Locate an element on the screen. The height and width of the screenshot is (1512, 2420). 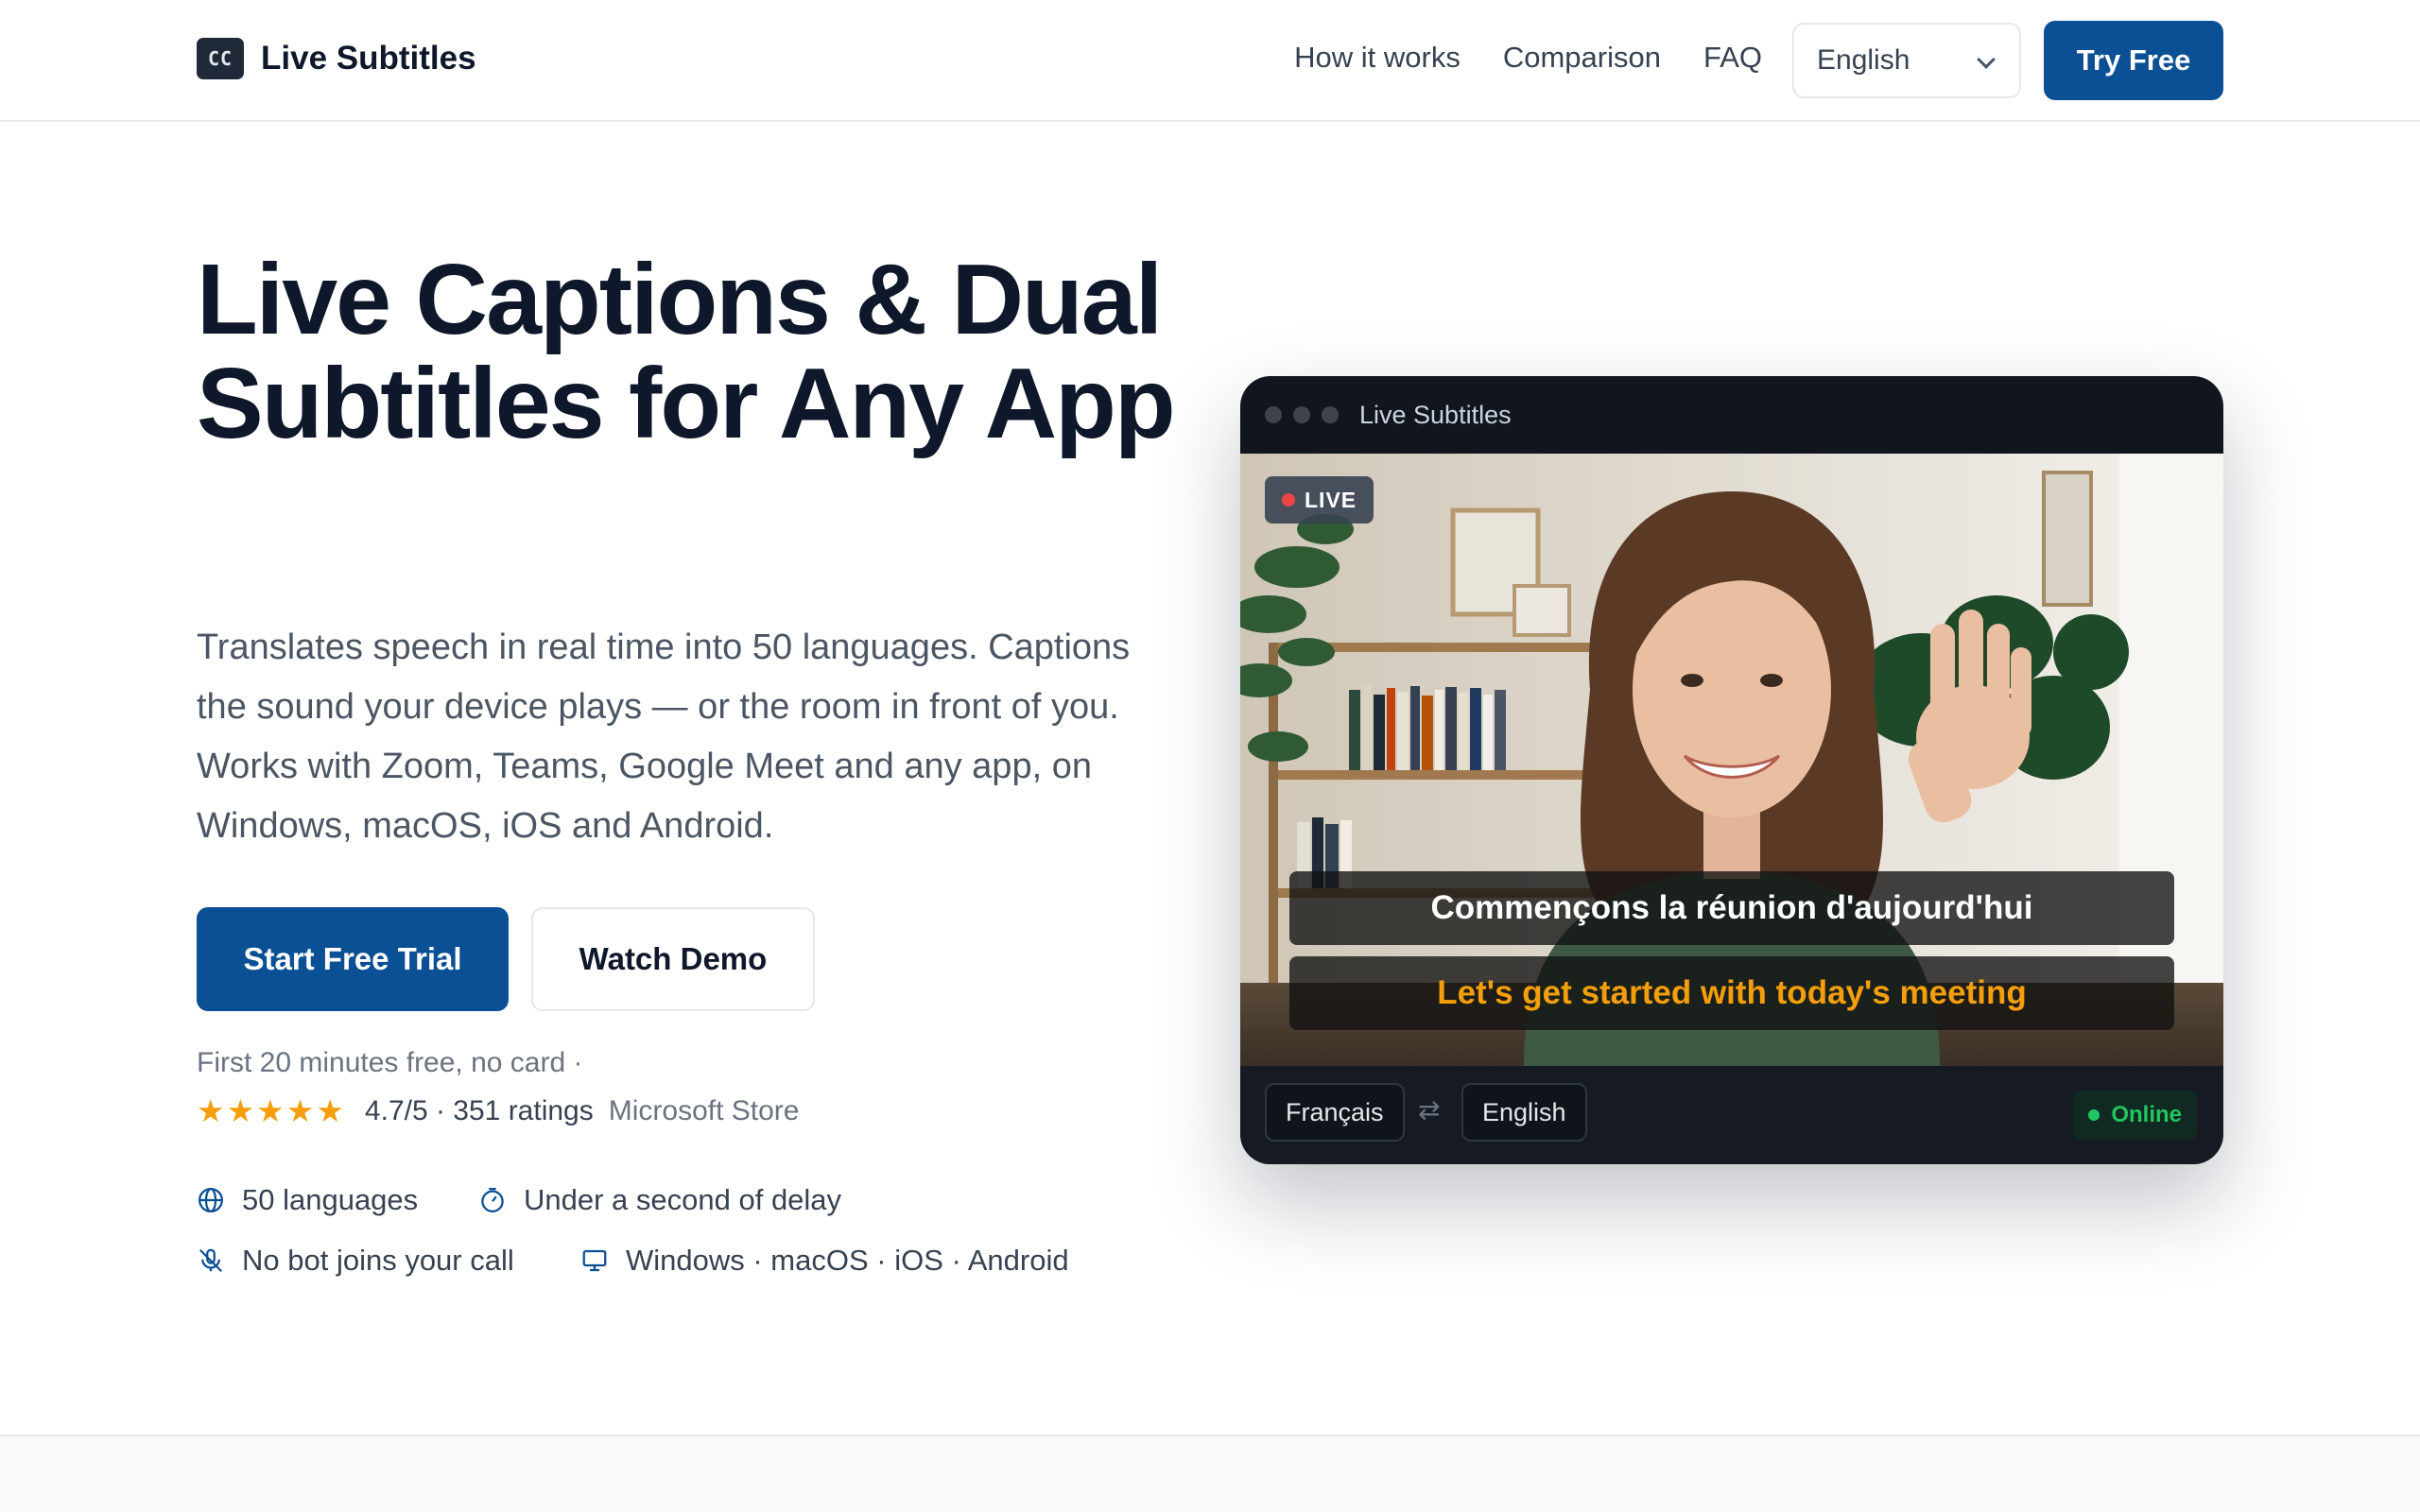
feature-label: No bot joins your call is located at coordinates (378, 1260).